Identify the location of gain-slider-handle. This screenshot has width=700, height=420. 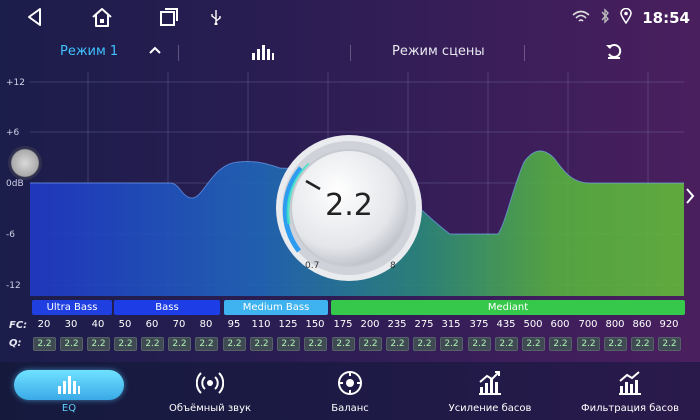
(25, 163).